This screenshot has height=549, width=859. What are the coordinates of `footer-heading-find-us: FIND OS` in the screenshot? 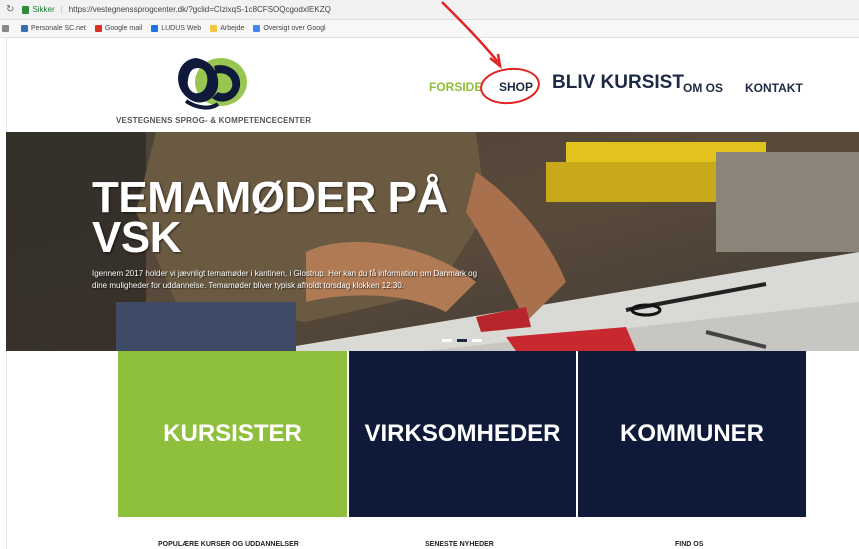 It's located at (689, 544).